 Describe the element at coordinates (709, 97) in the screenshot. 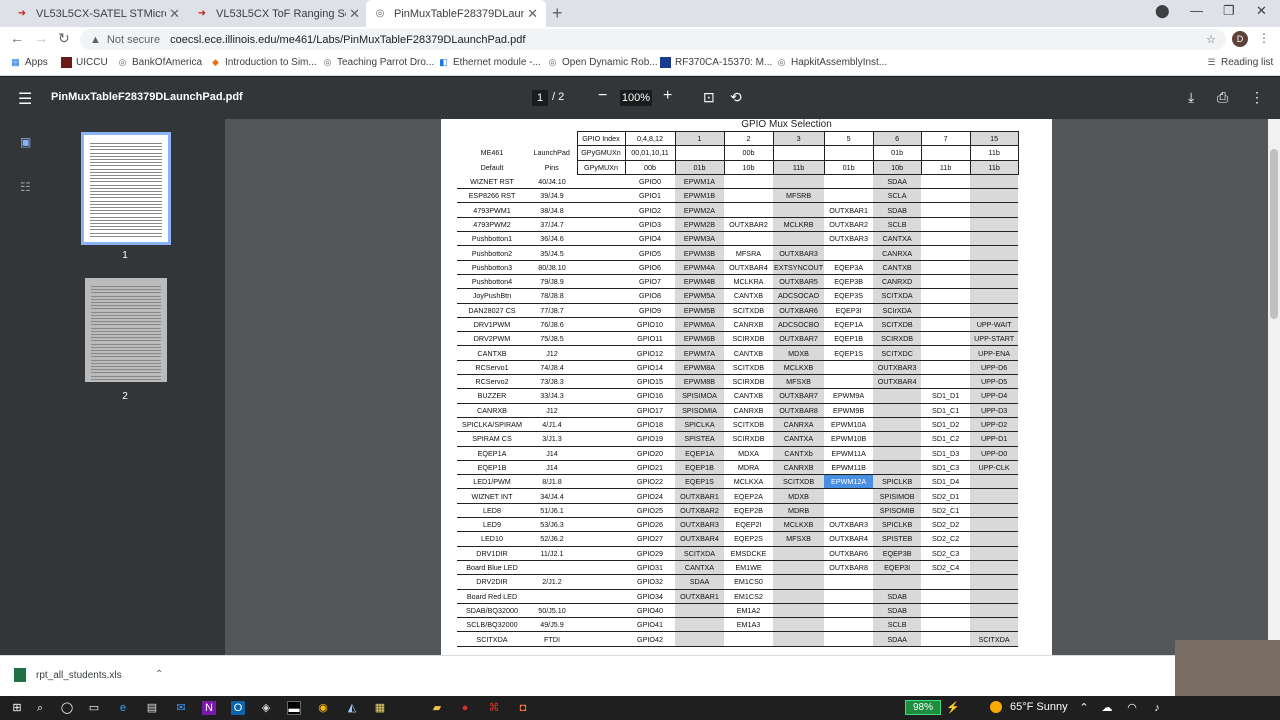

I see `fit-page-icon: ⊡` at that location.